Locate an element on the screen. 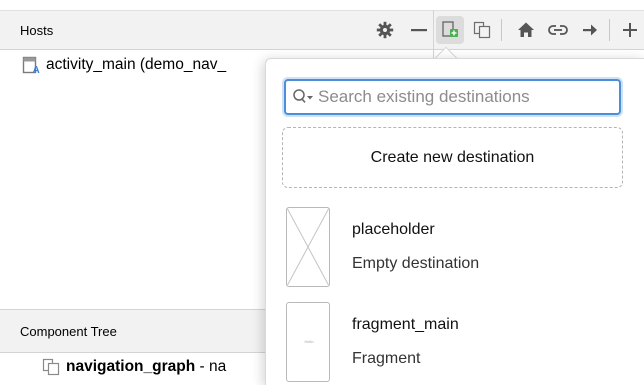  create-new-destination-button: Create new destination is located at coordinates (452, 157).